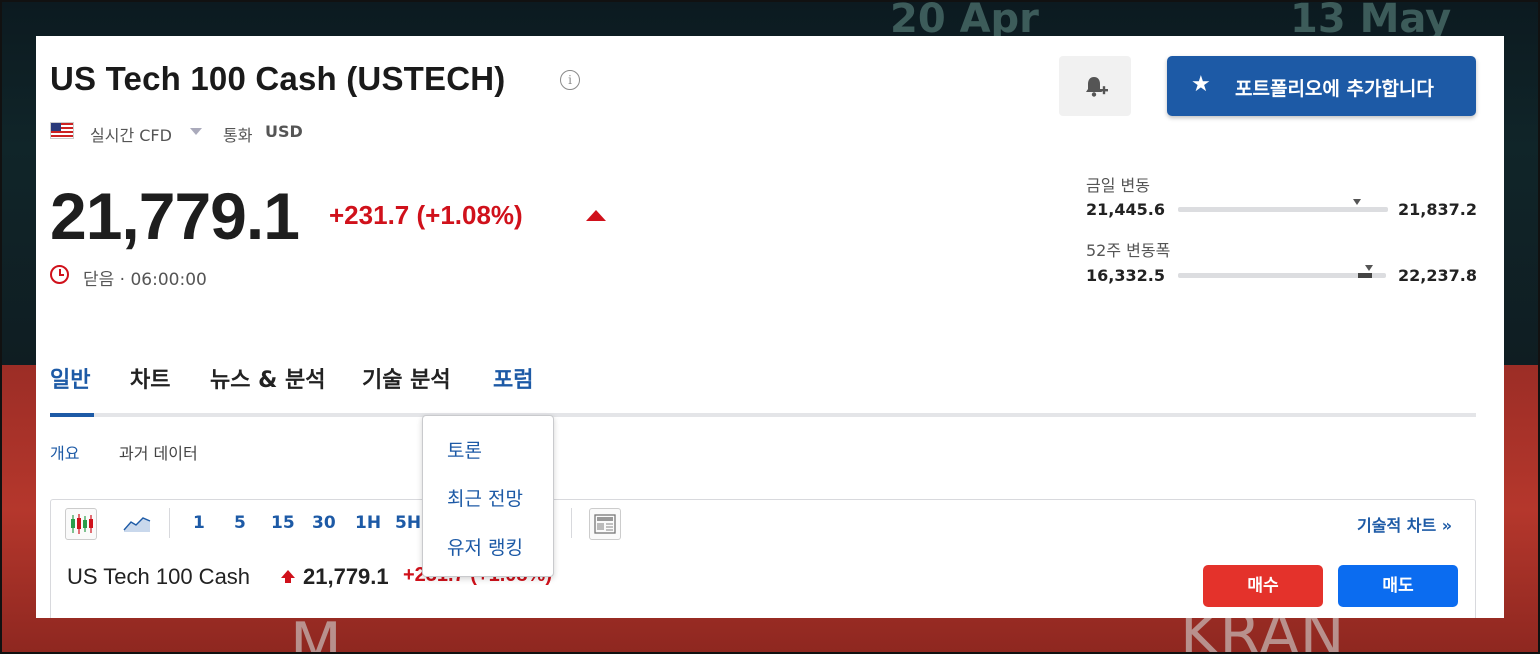 Image resolution: width=1540 pixels, height=654 pixels. Describe the element at coordinates (284, 131) in the screenshot. I see `currency-value: USD` at that location.